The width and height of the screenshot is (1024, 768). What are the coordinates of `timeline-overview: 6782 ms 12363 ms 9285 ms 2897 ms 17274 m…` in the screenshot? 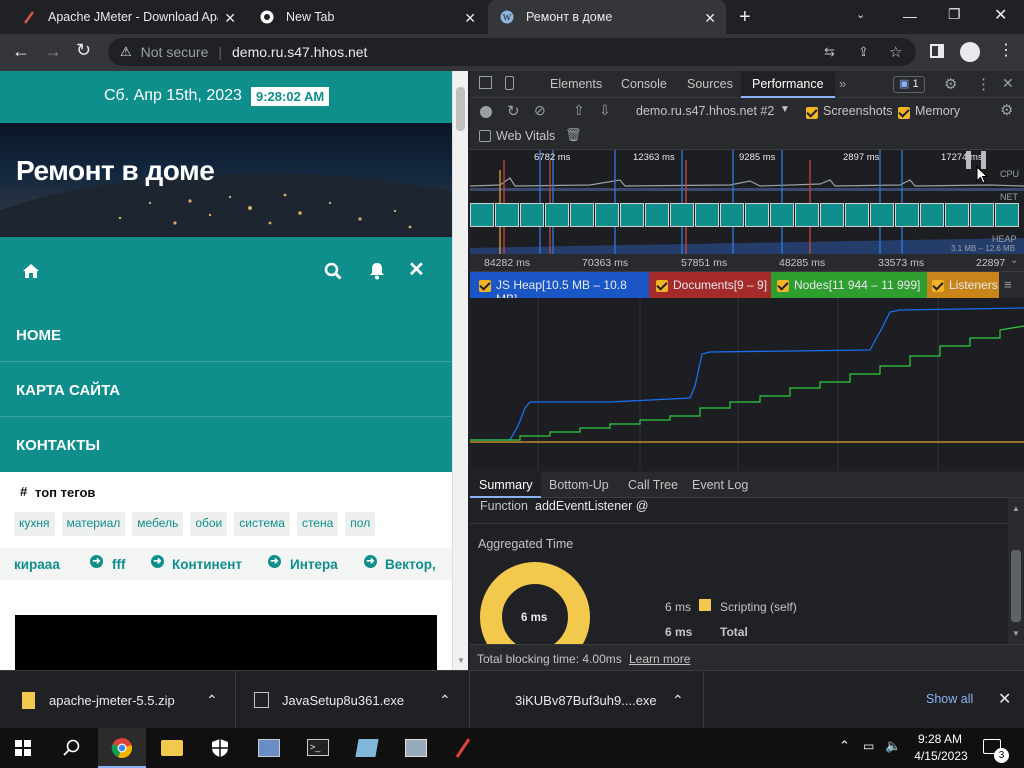 It's located at (747, 202).